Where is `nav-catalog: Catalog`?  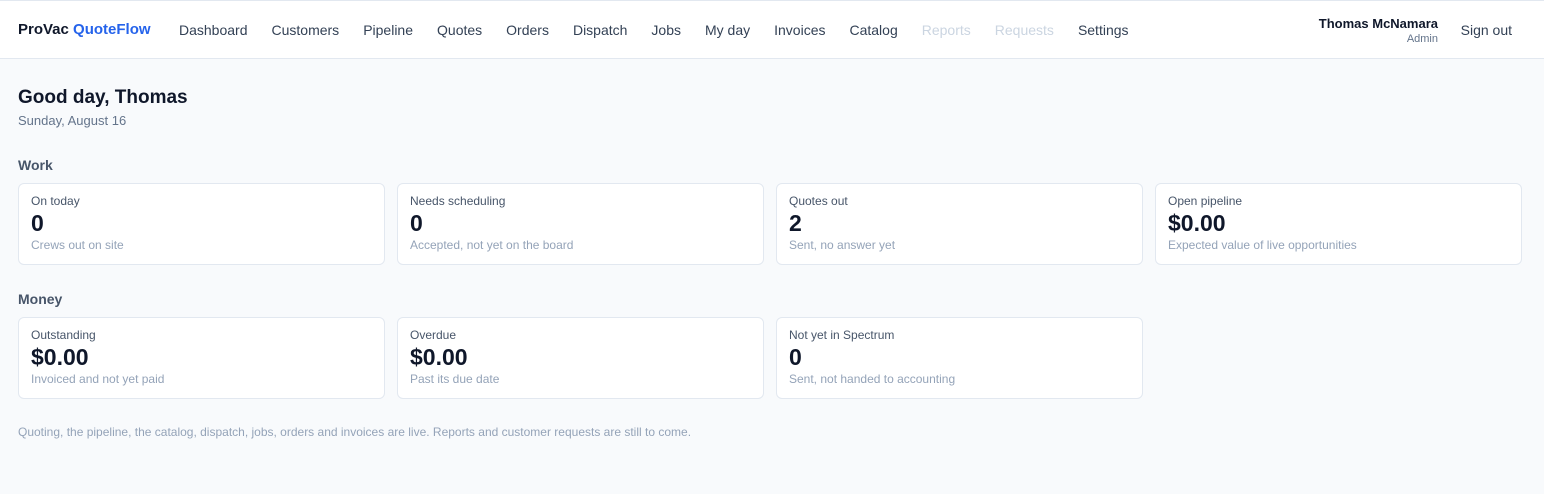 nav-catalog: Catalog is located at coordinates (873, 30).